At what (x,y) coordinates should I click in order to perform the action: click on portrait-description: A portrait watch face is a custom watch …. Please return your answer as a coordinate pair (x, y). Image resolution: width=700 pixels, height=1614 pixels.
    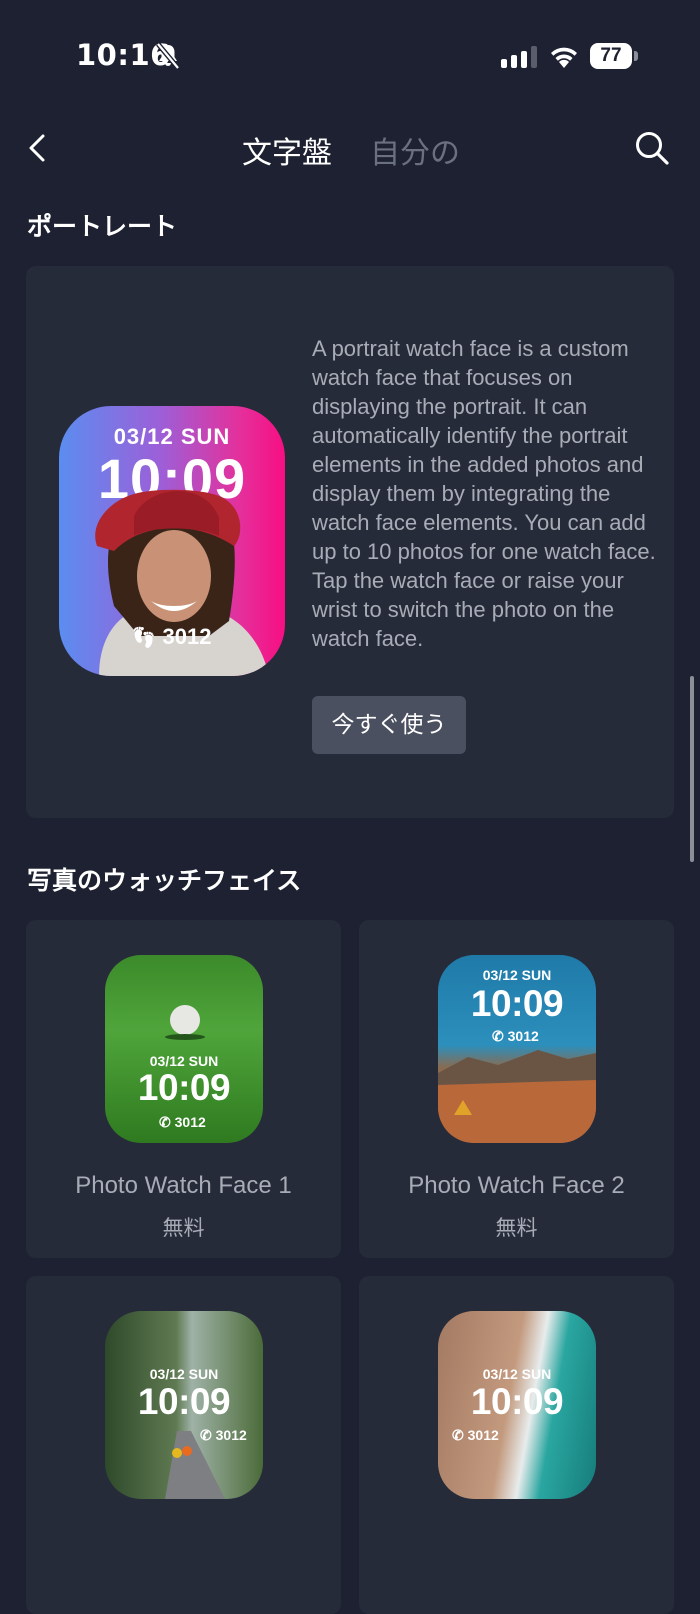
    Looking at the image, I should click on (484, 493).